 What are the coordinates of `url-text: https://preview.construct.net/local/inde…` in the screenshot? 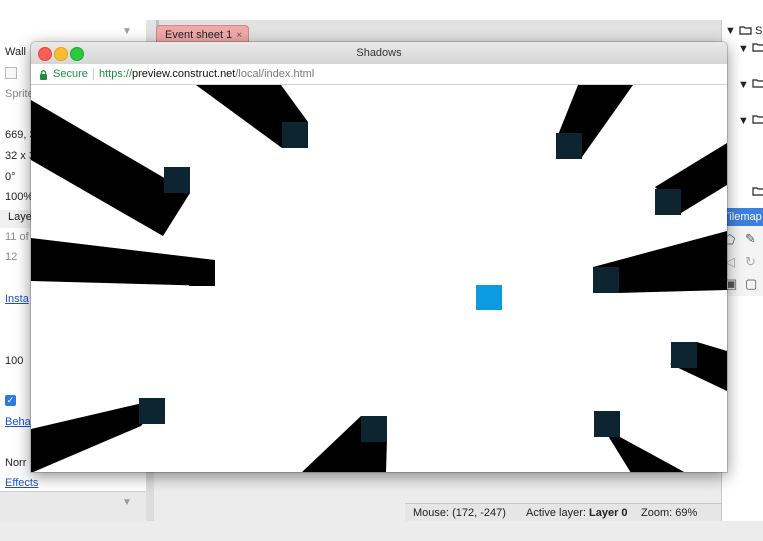 It's located at (206, 74).